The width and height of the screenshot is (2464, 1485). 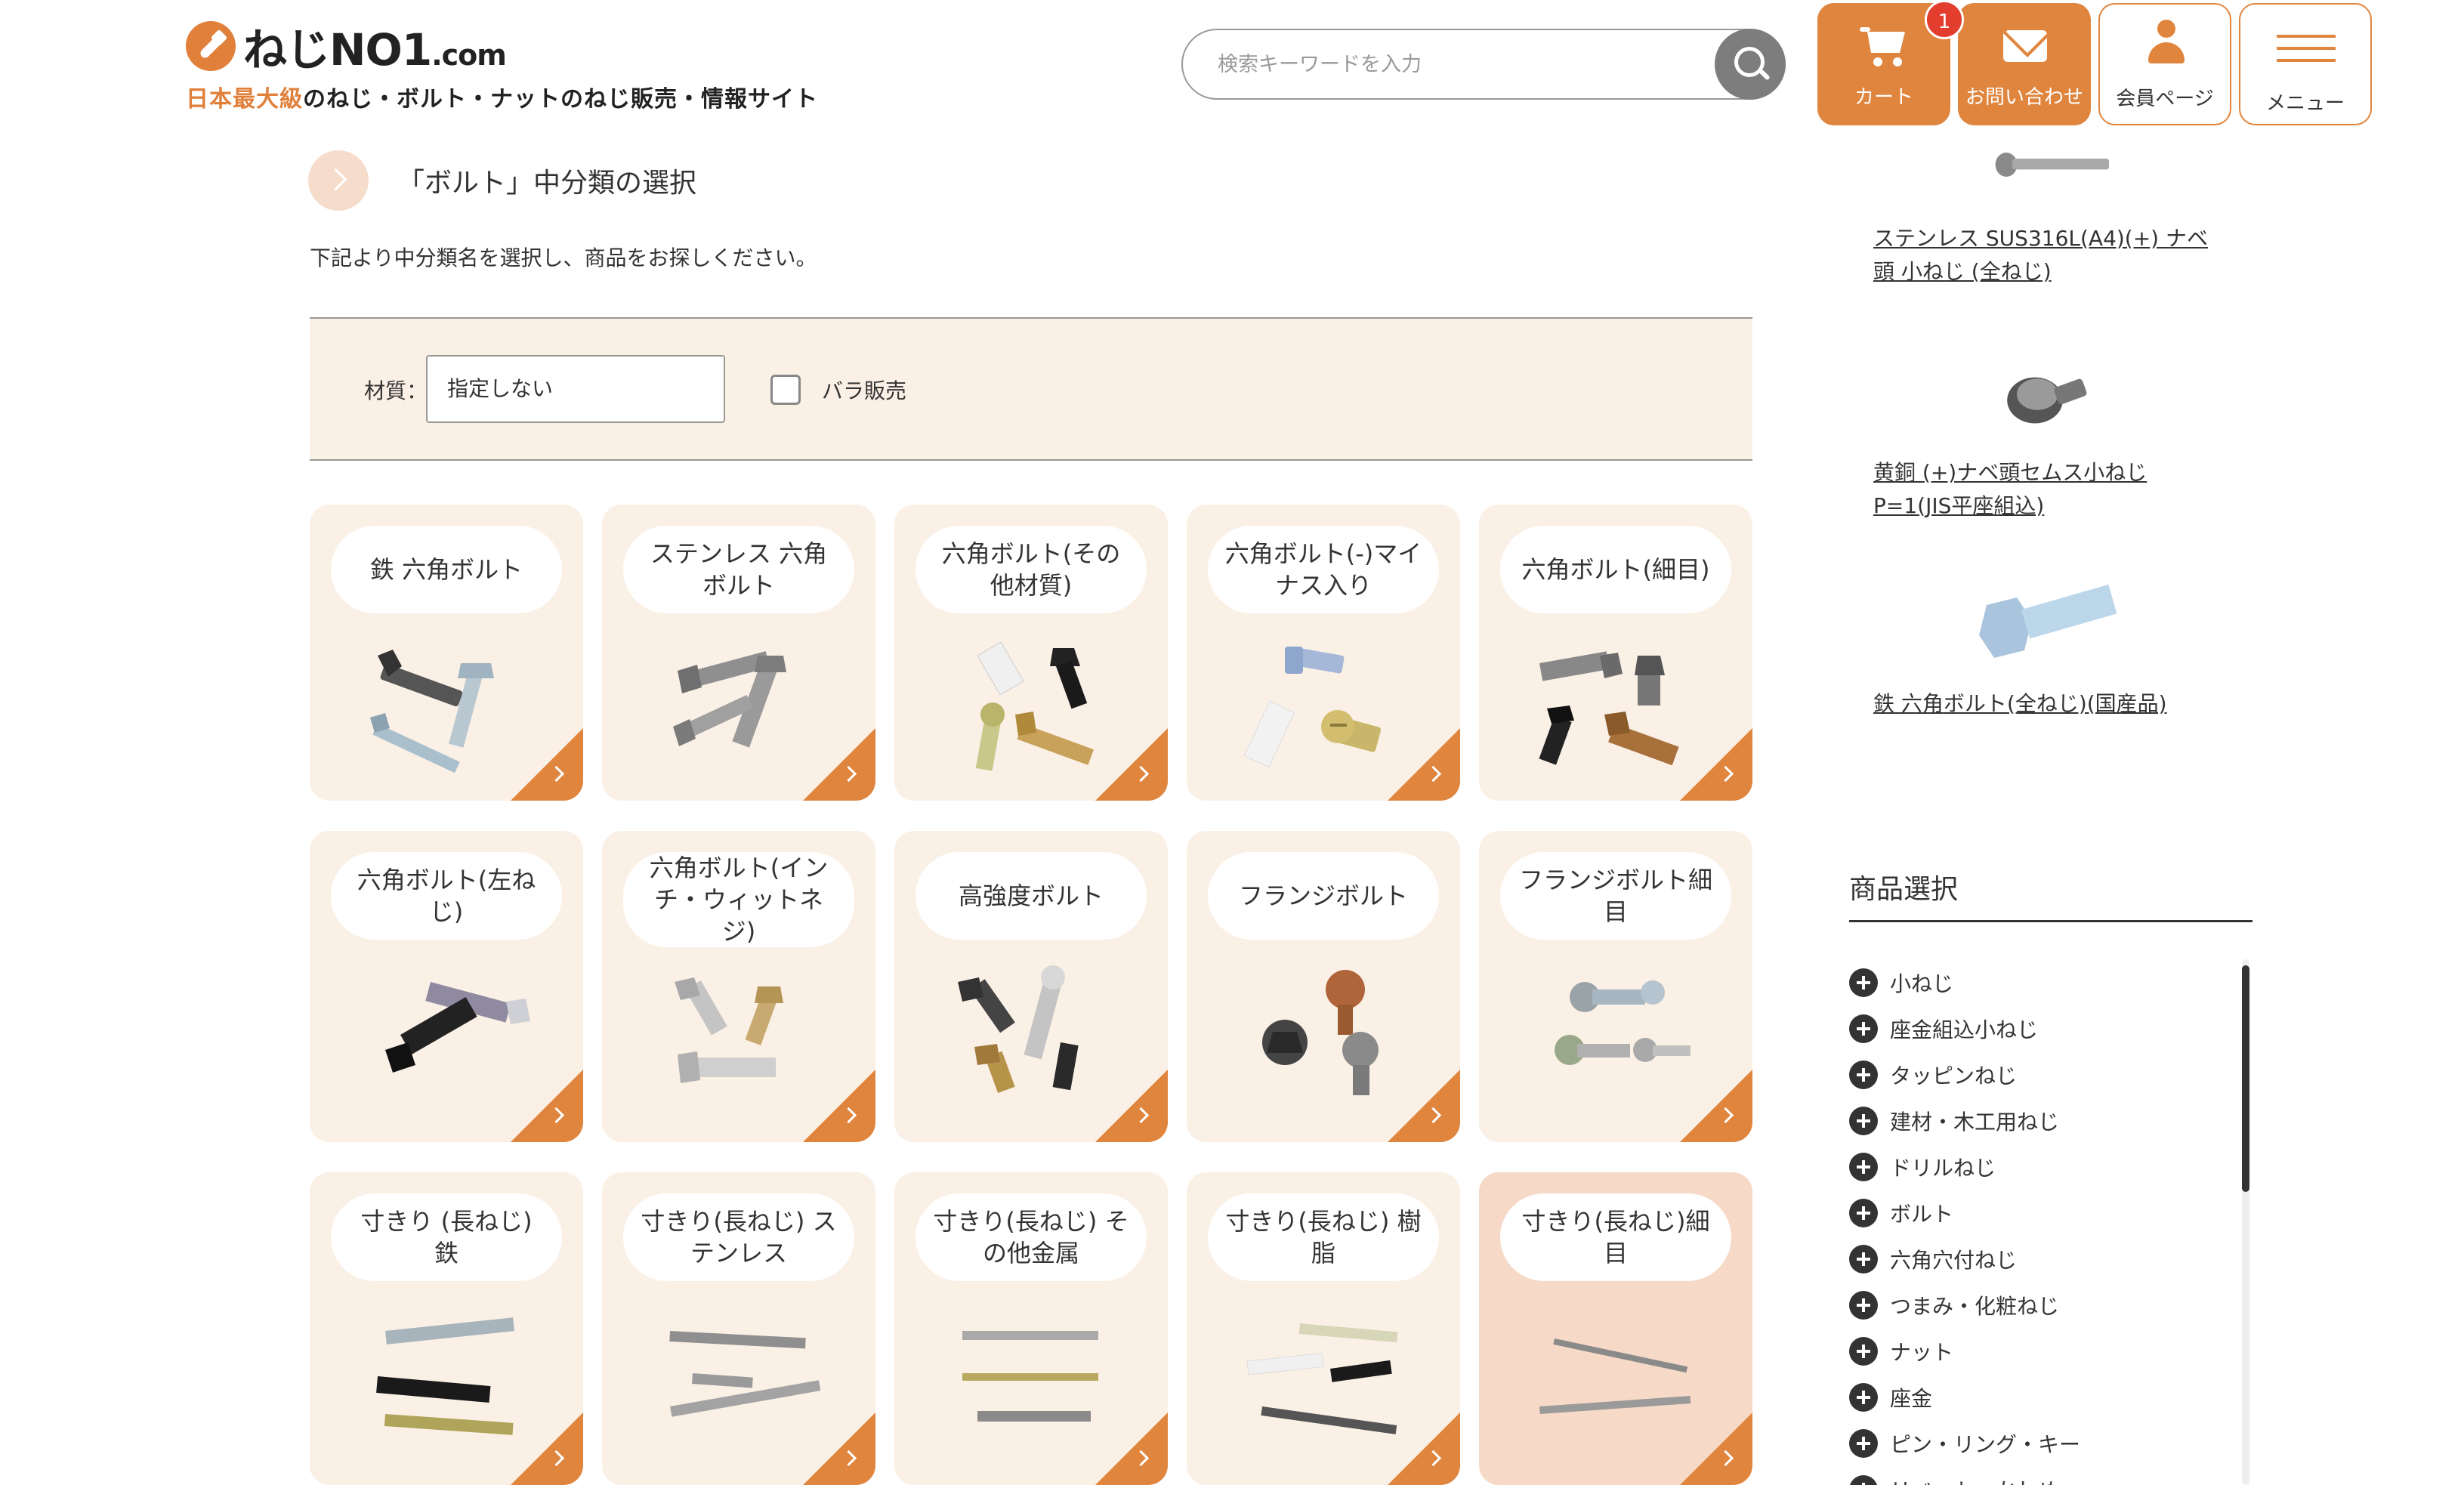 What do you see at coordinates (739, 1328) in the screenshot?
I see `category-card: 寸きり(長ねじ) ステンレス` at bounding box center [739, 1328].